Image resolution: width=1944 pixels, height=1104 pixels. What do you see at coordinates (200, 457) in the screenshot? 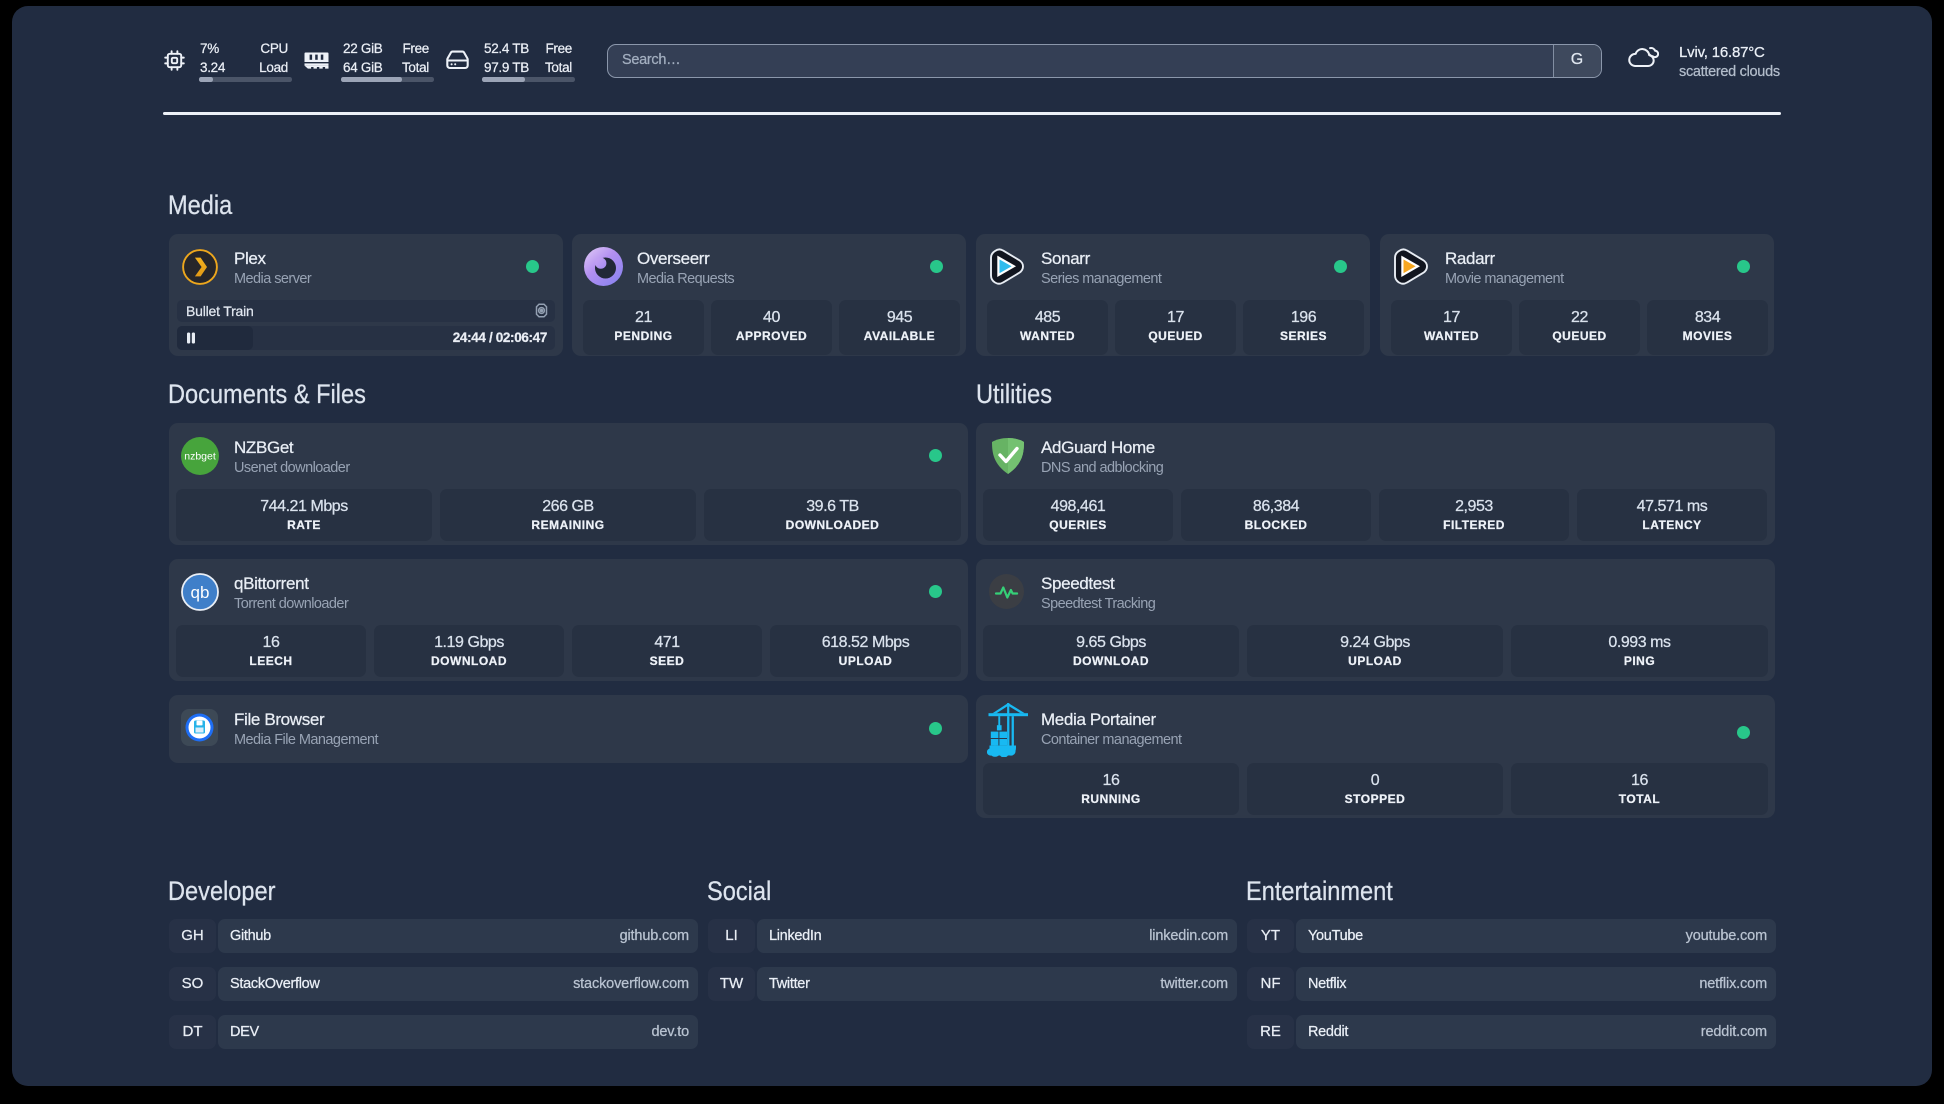
I see `svg-text: nzbget` at bounding box center [200, 457].